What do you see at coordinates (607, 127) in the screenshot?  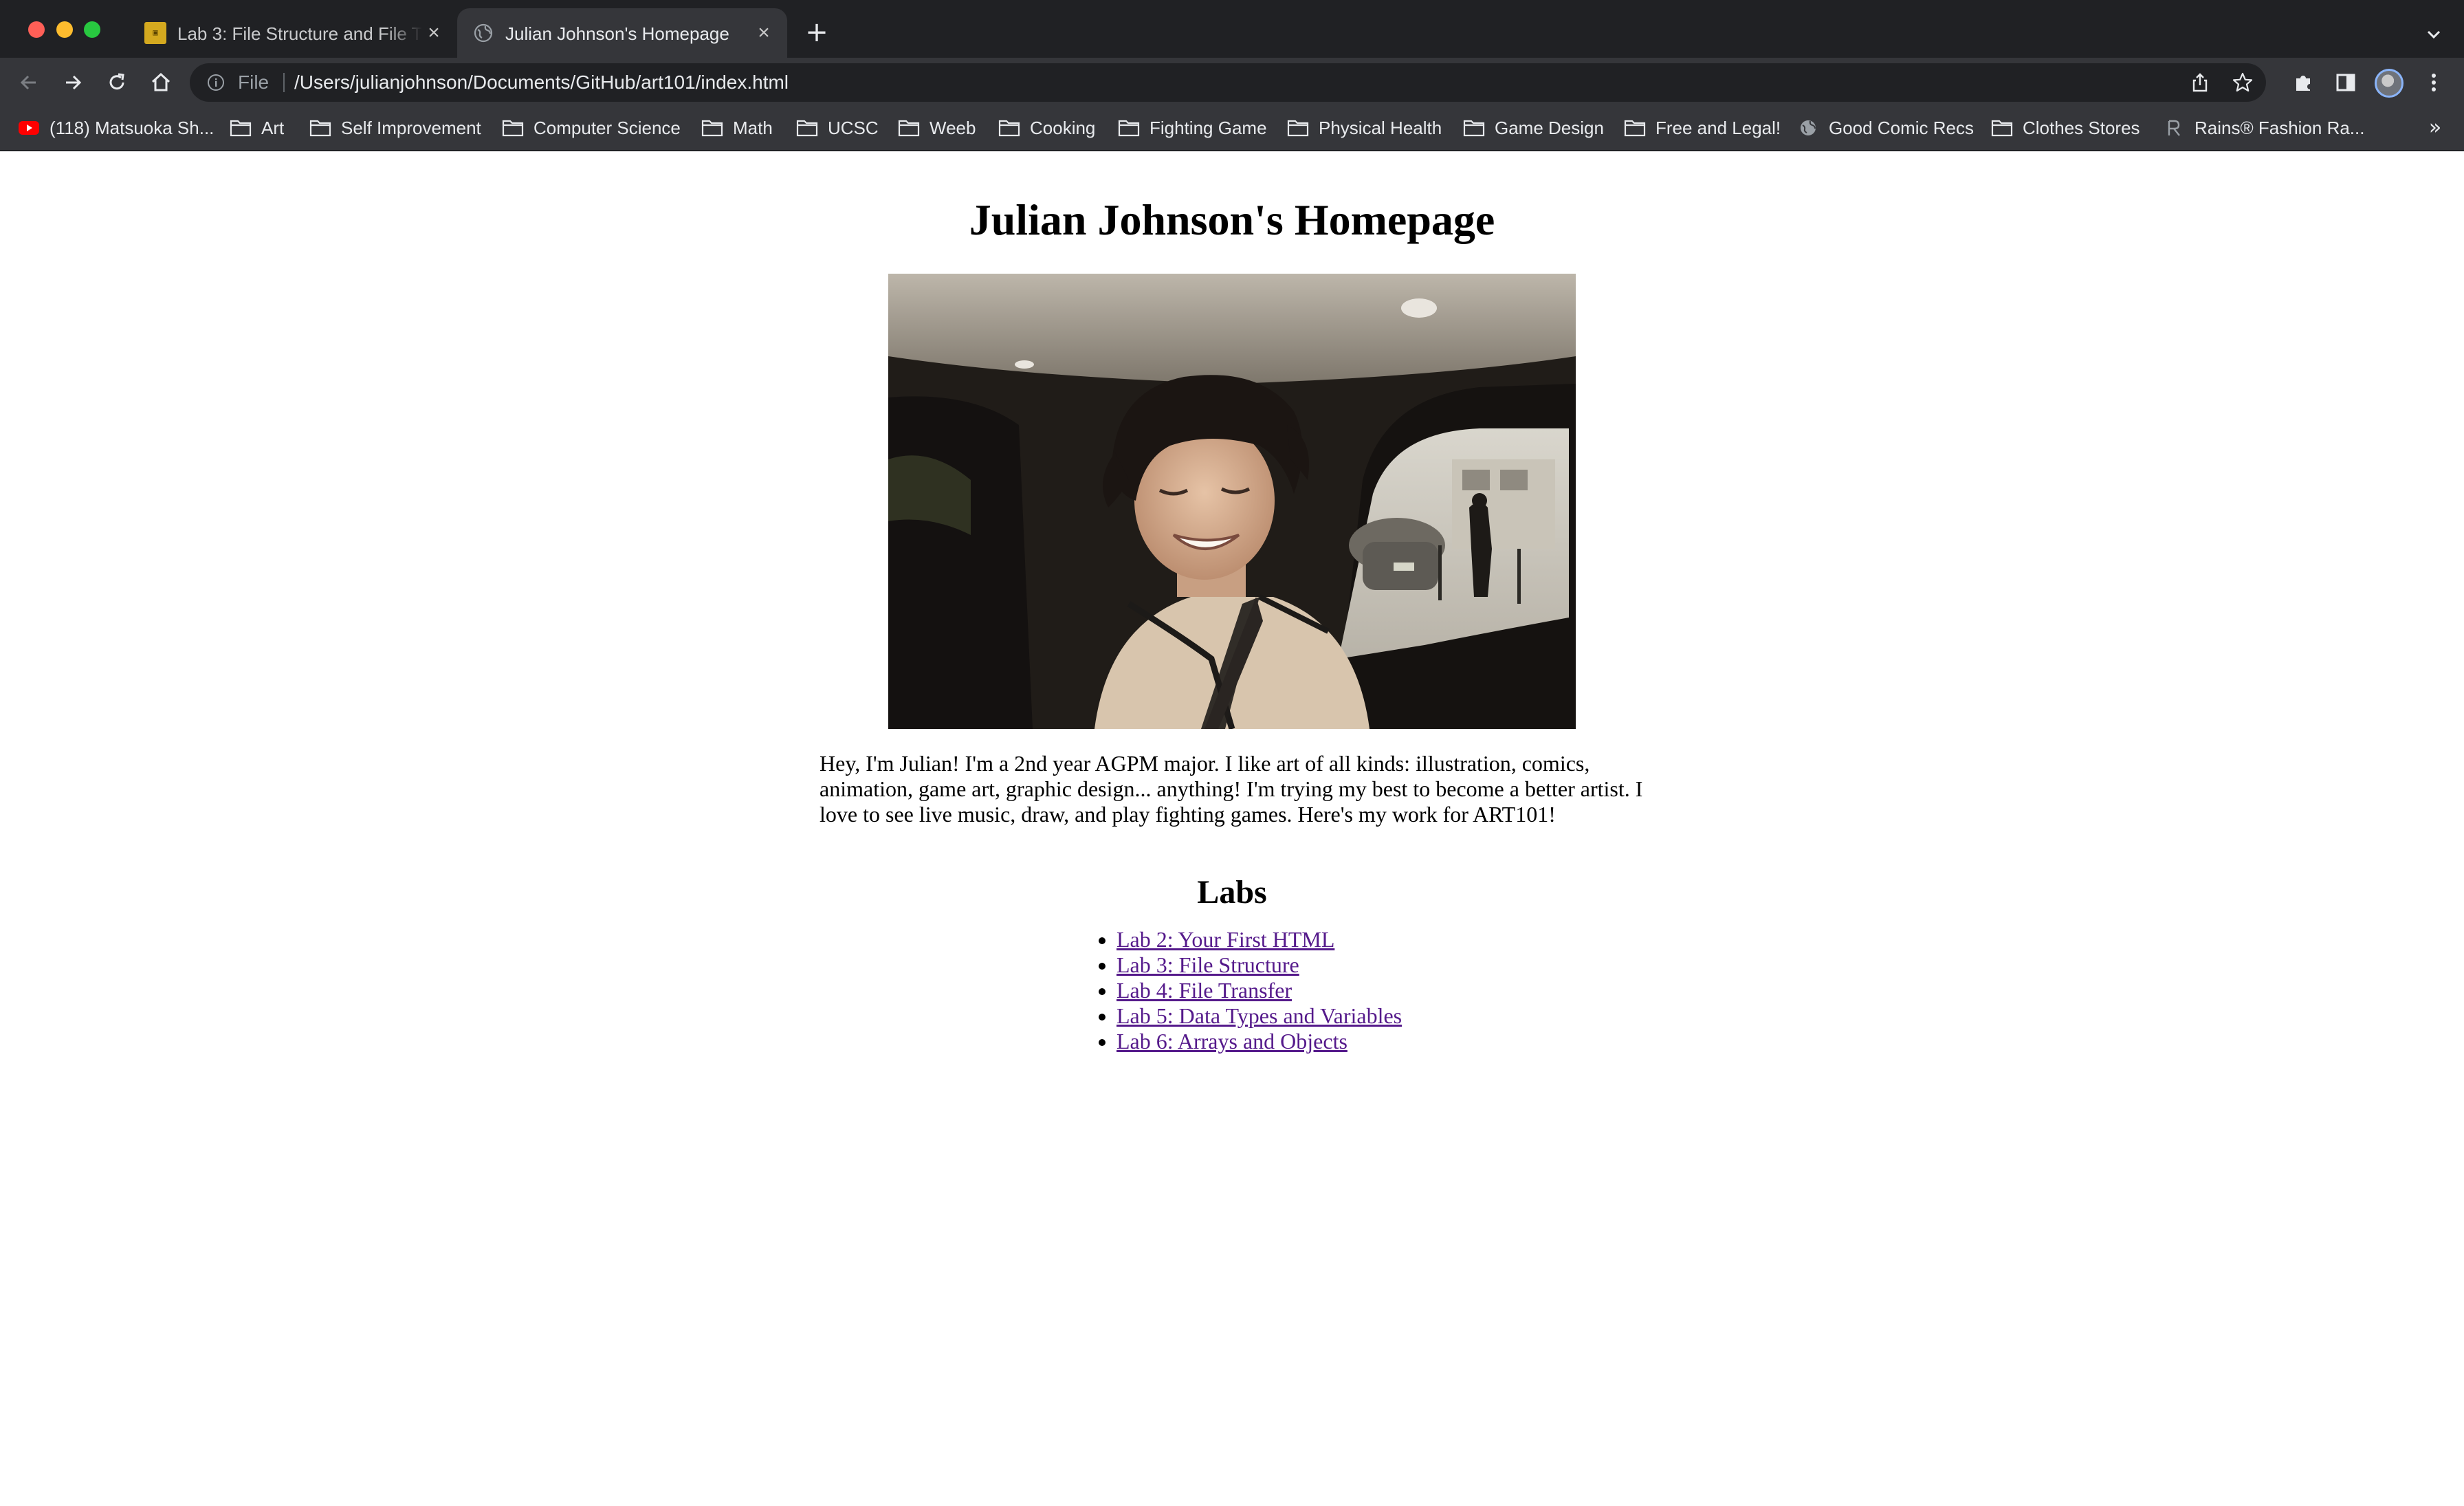 I see `bookmark-label: Computer Science` at bounding box center [607, 127].